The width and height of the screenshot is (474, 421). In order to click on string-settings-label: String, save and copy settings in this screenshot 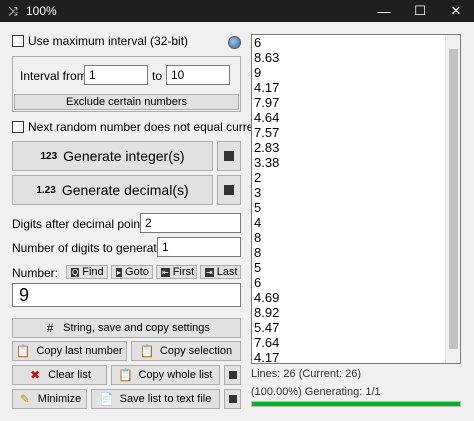, I will do `click(136, 328)`.